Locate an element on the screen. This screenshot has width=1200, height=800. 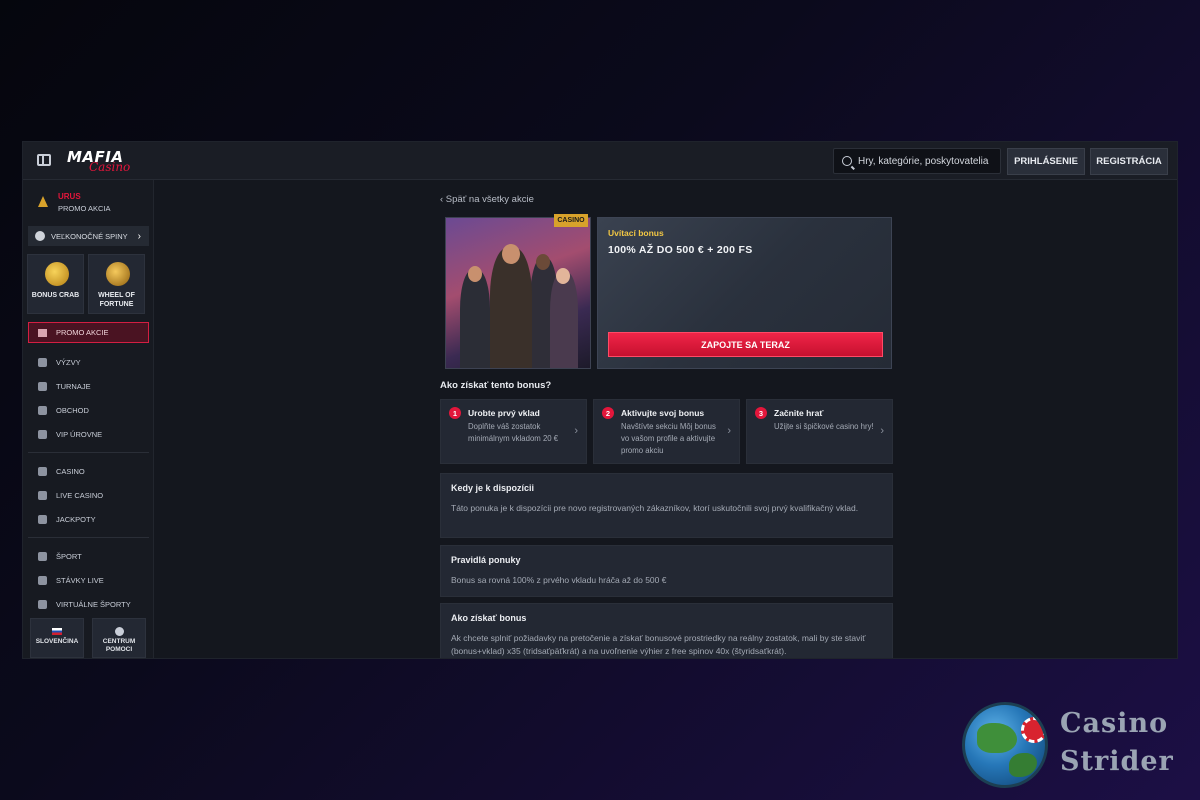
easter-spins-item: VEĽKONOČNÉ SPINY › is located at coordinates (88, 236).